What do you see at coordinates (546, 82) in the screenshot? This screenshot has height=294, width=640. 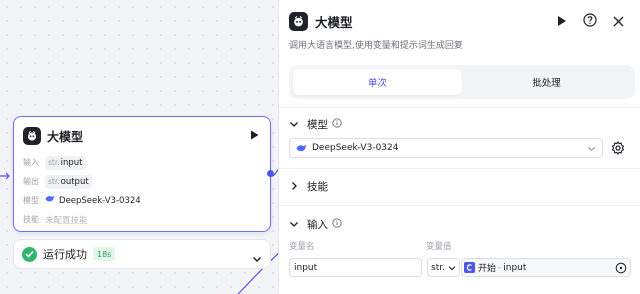 I see `tab-batch: 批处理` at bounding box center [546, 82].